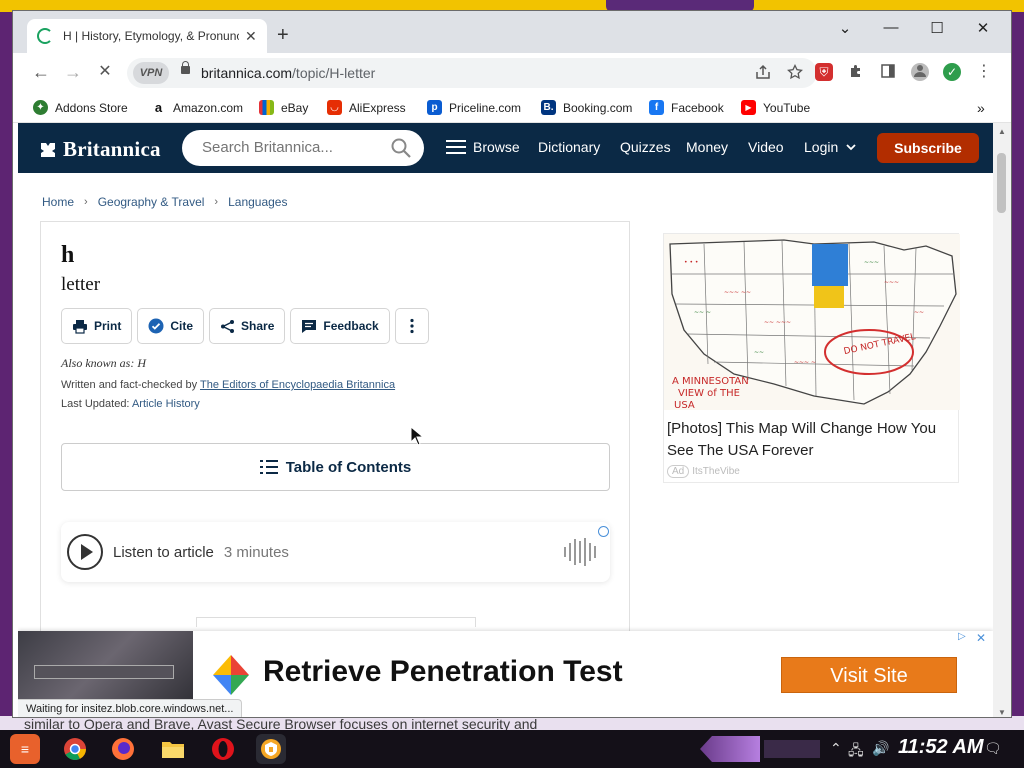 The height and width of the screenshot is (768, 1024). Describe the element at coordinates (686, 107) in the screenshot. I see `bookmark-facebook: f Facebook` at that location.